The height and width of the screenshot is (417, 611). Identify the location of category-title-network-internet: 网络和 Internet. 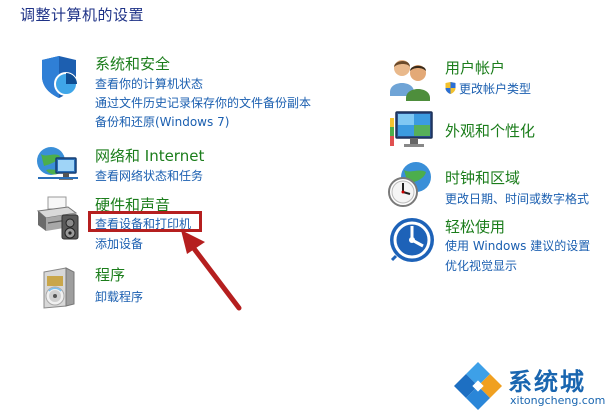
(149, 155).